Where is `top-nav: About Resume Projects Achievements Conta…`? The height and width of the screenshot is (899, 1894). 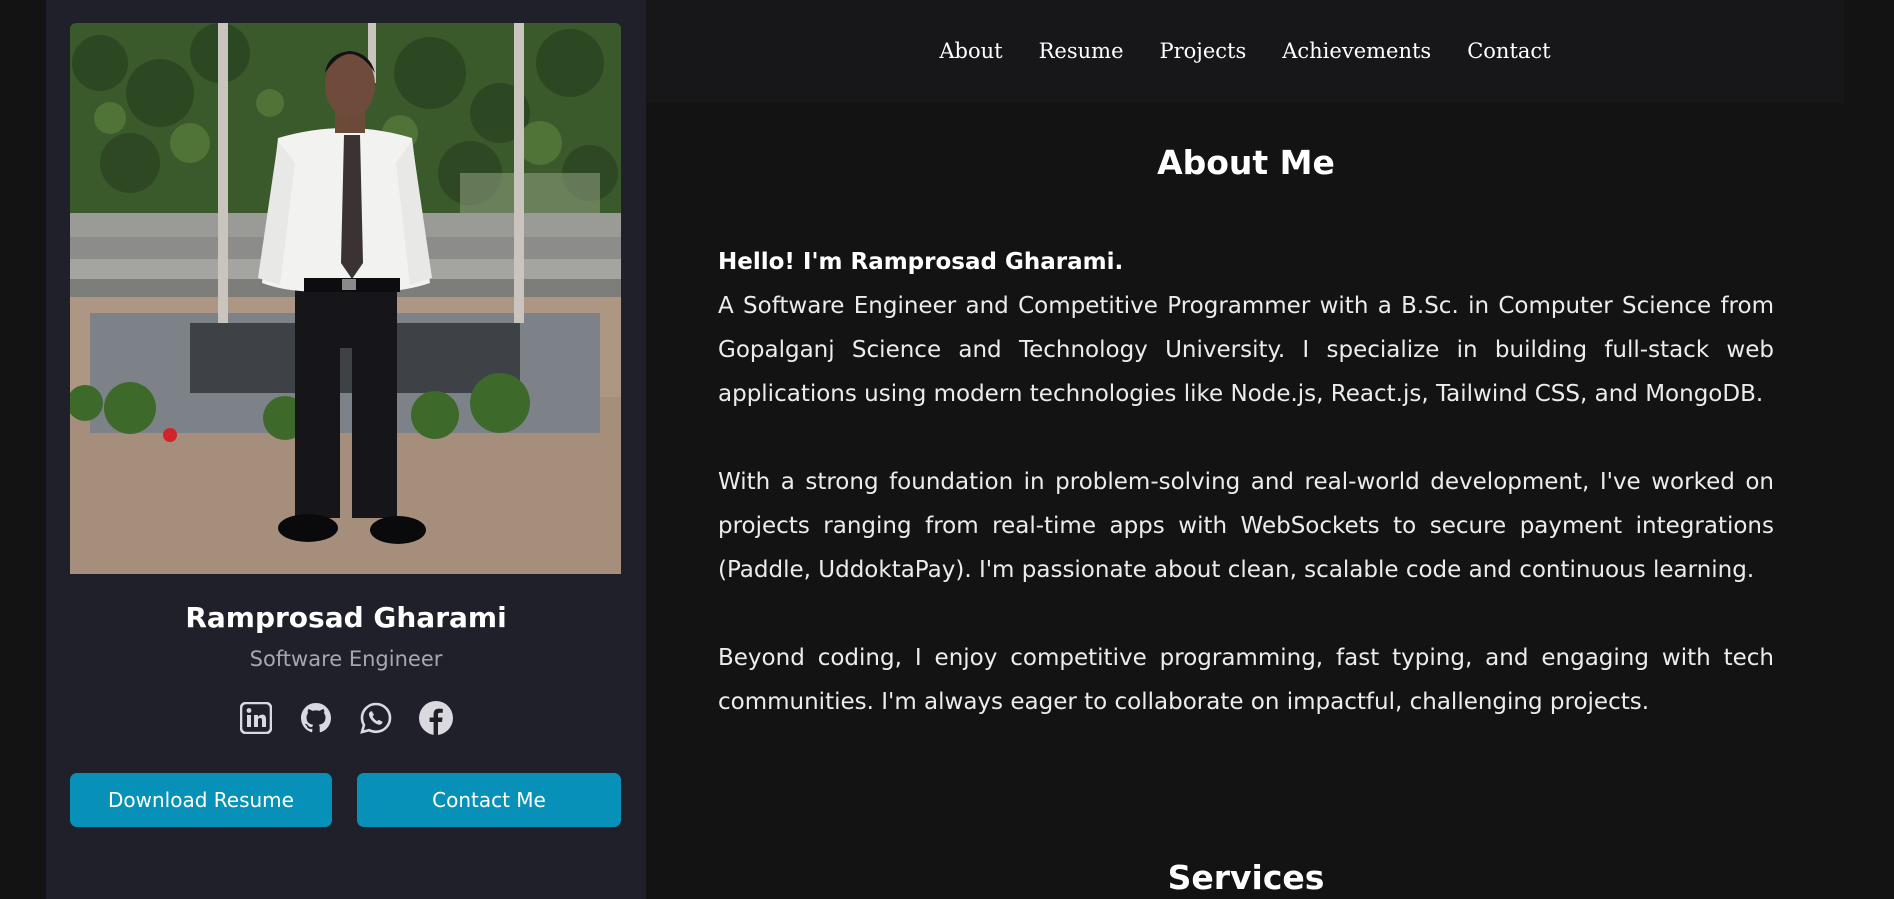
top-nav: About Resume Projects Achievements Conta… is located at coordinates (1245, 51).